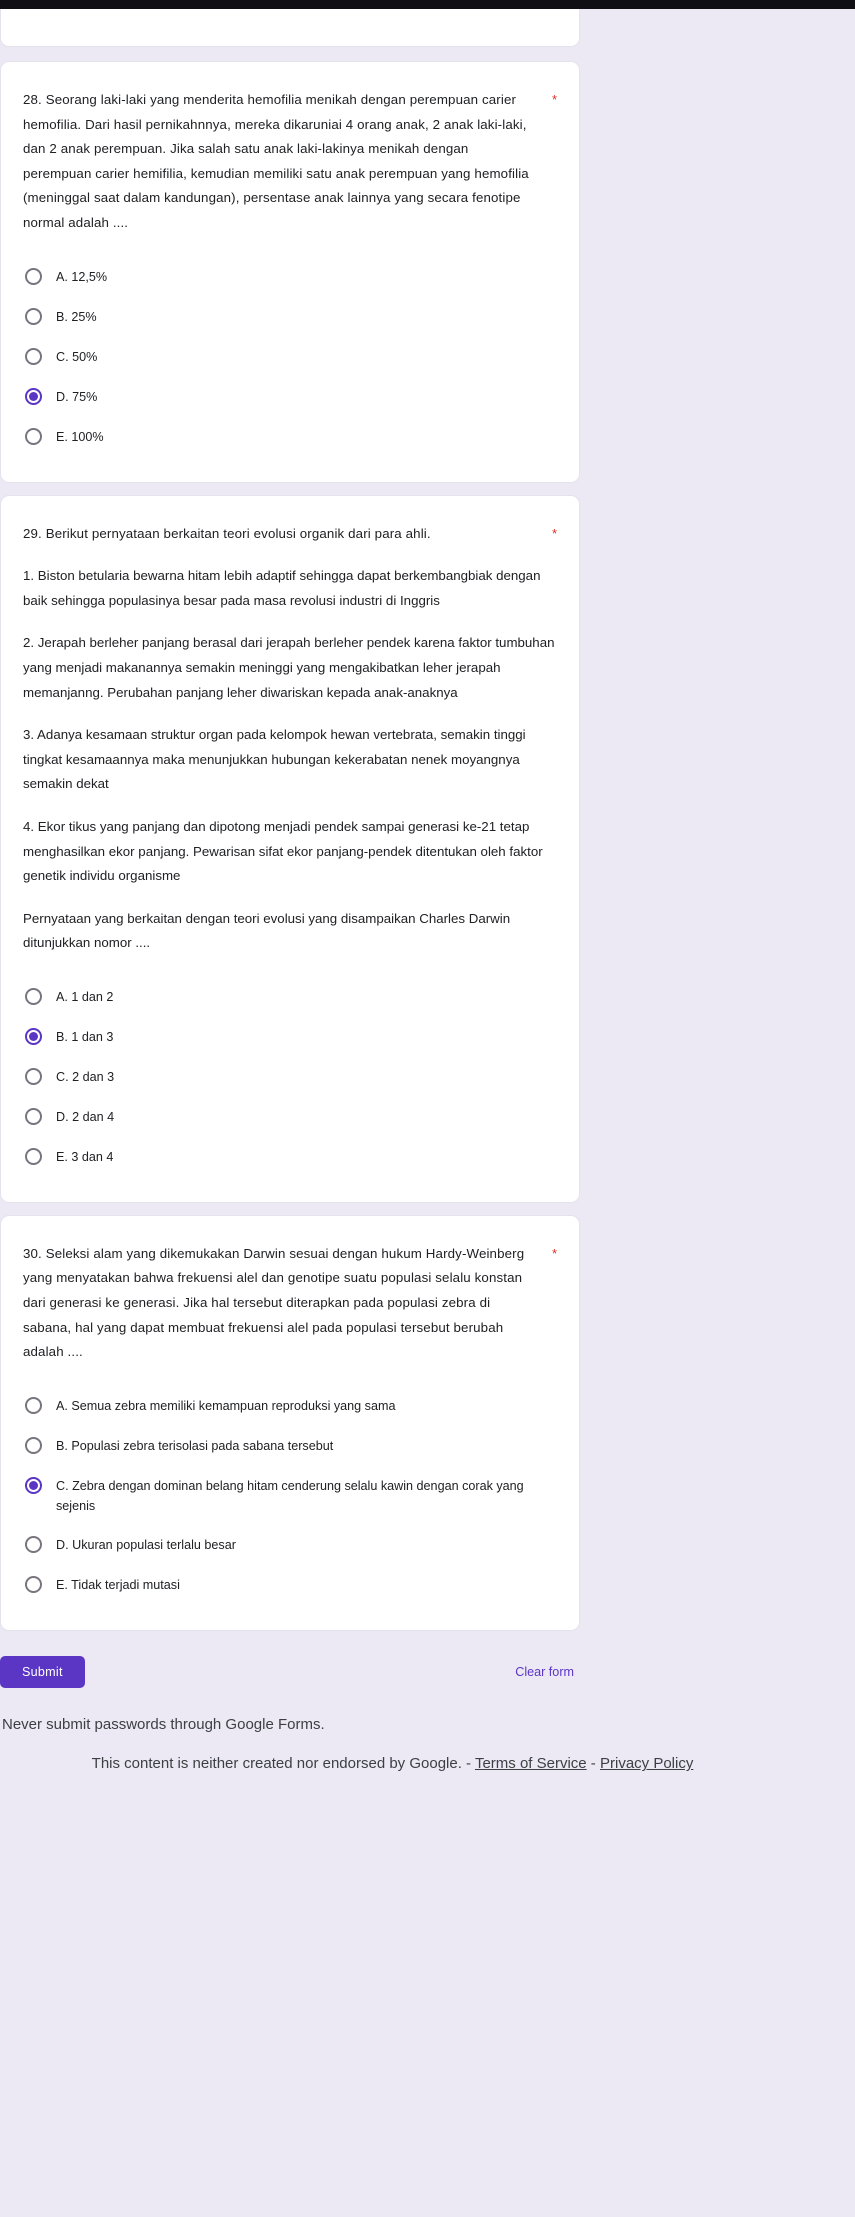  Describe the element at coordinates (290, 998) in the screenshot. I see `option-29-a: A. 1 dan 2` at that location.